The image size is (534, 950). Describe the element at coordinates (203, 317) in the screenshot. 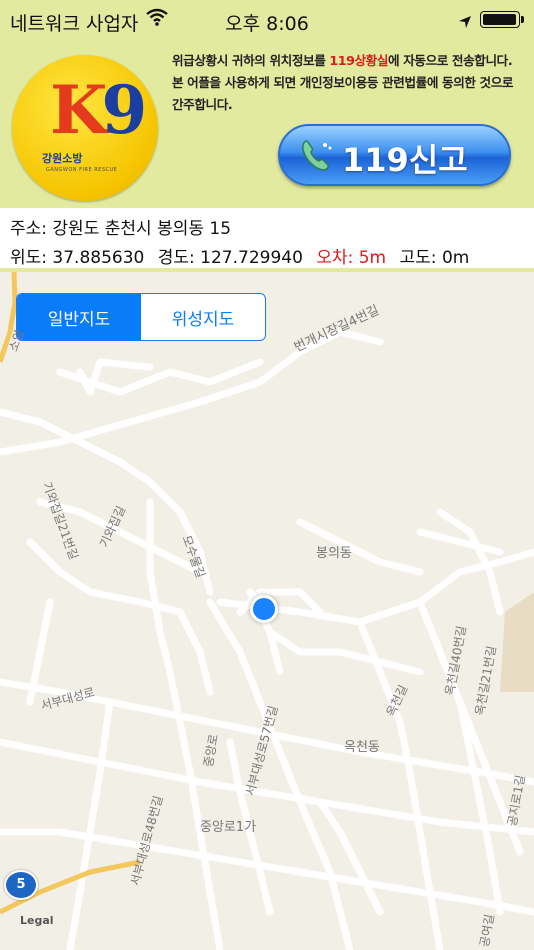

I see `segment-satellite-map: 위성지도` at that location.